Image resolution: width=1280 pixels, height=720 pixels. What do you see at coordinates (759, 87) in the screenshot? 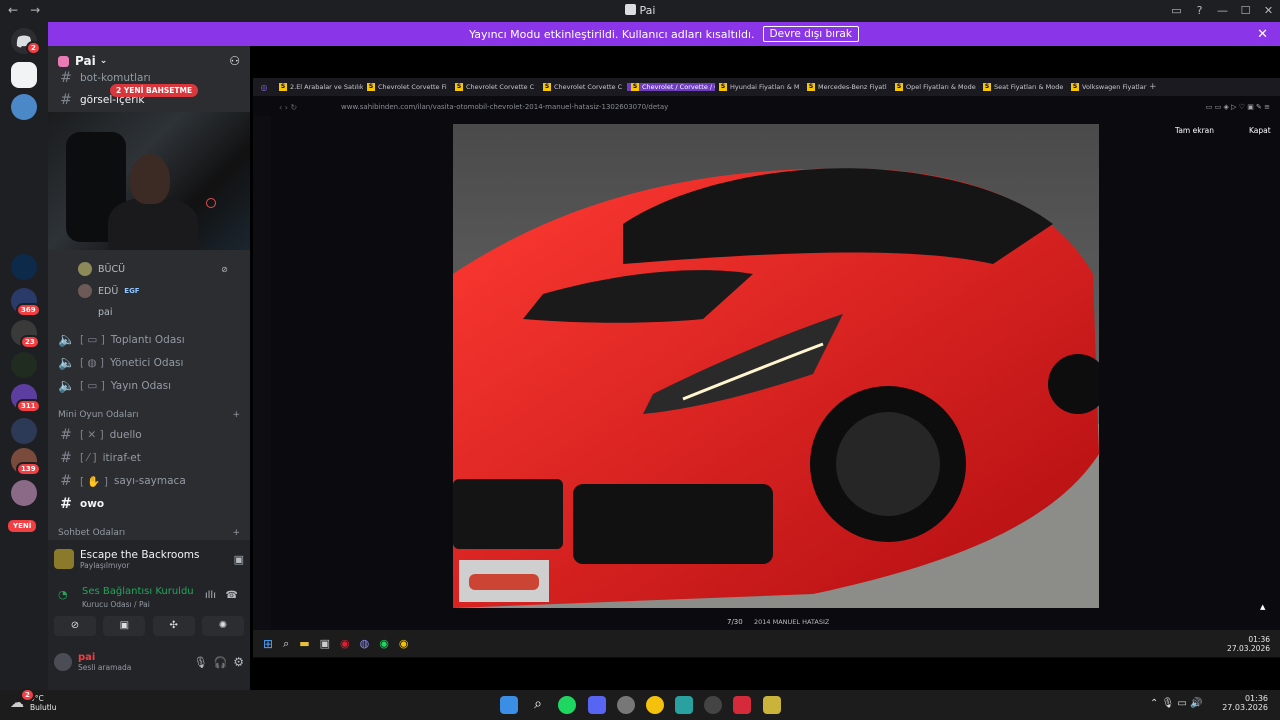
I see `browser-tab: S Hyundai Fiyatları & M` at bounding box center [759, 87].